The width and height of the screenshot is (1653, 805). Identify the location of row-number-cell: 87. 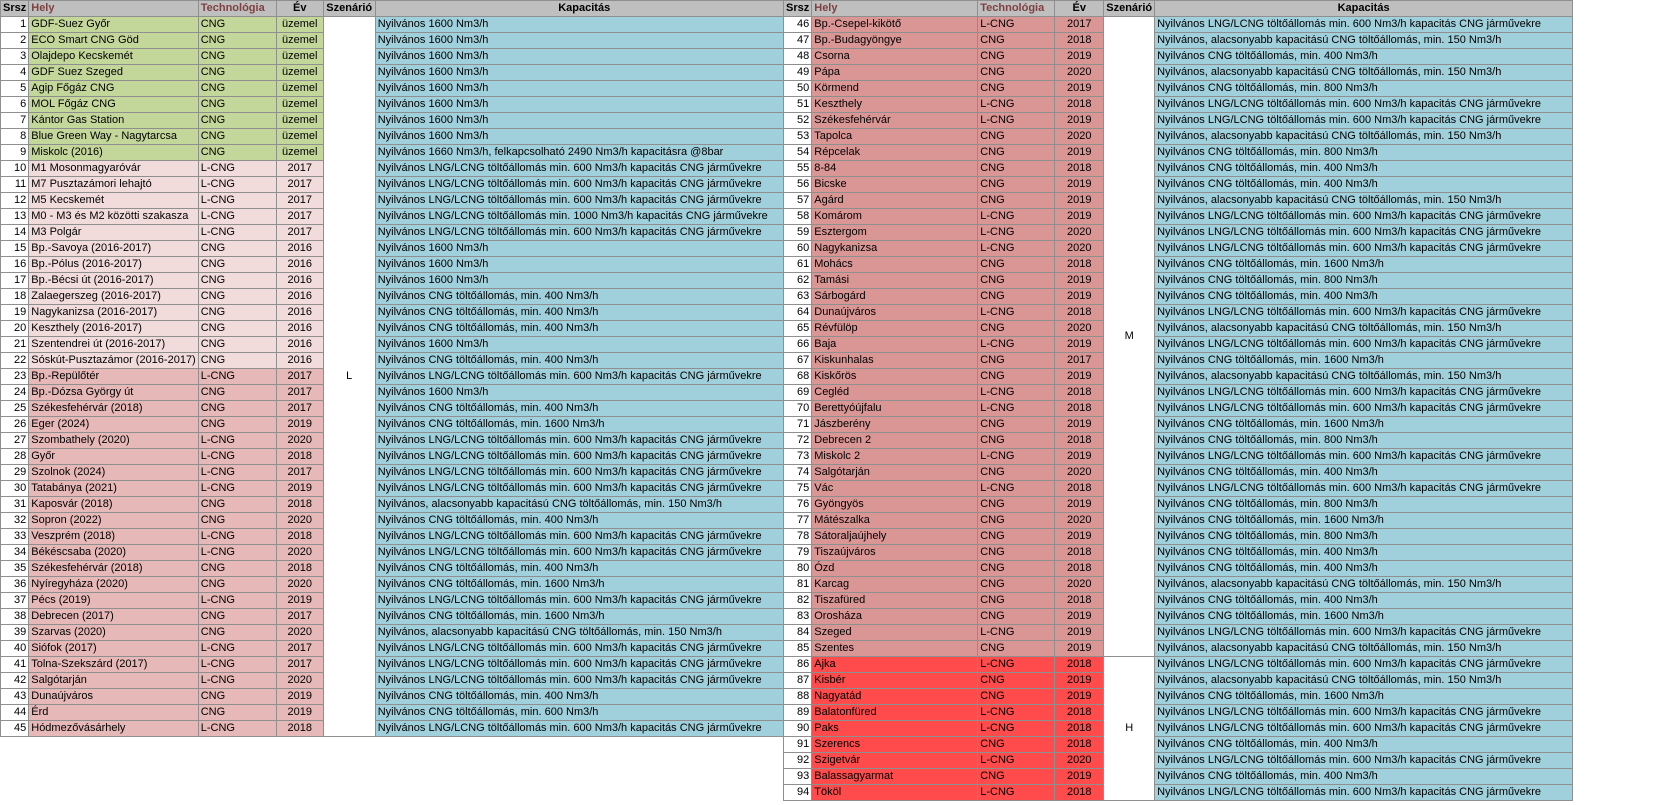
(797, 680).